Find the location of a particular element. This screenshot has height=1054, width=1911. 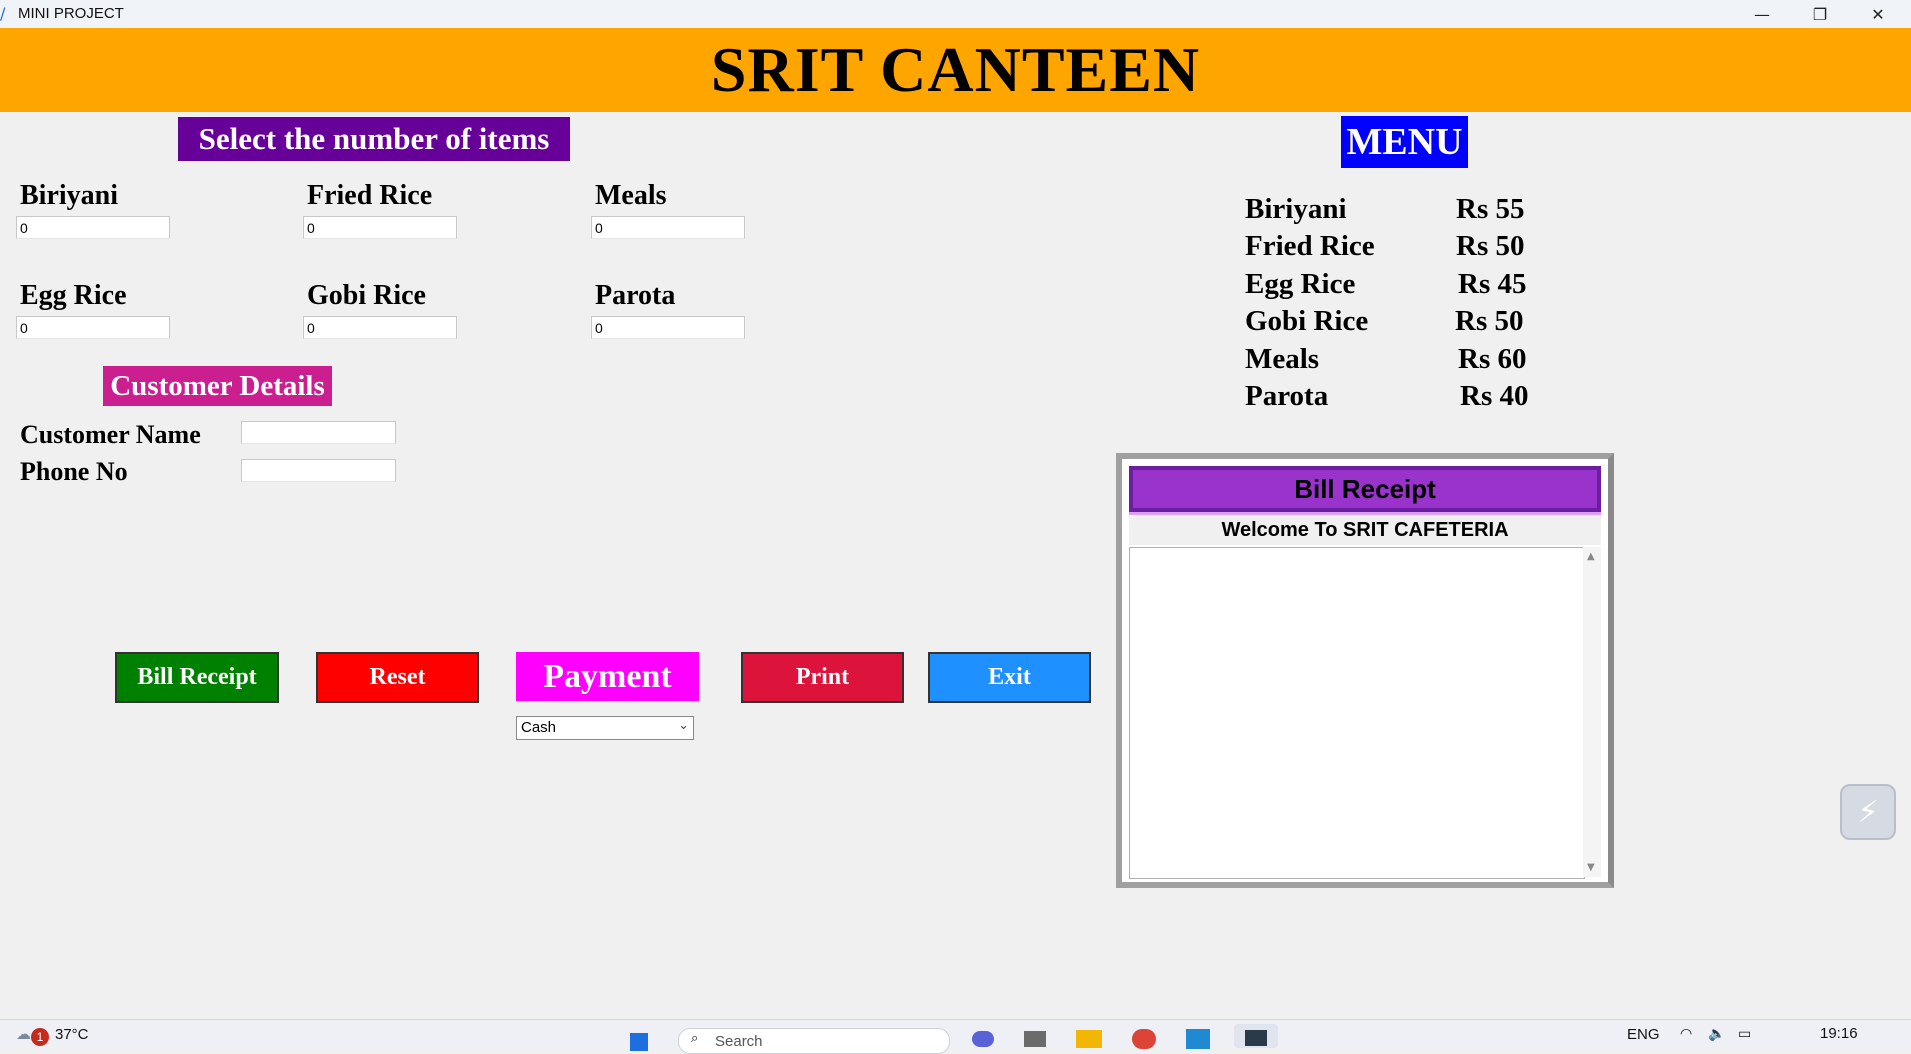

window-title: MINI PROJECT is located at coordinates (71, 13).